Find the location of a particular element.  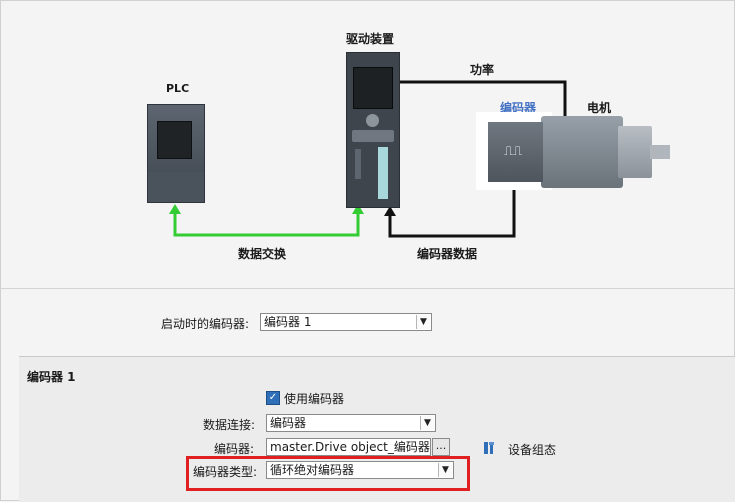

checkbox-checked-icon: ✓ is located at coordinates (273, 398).